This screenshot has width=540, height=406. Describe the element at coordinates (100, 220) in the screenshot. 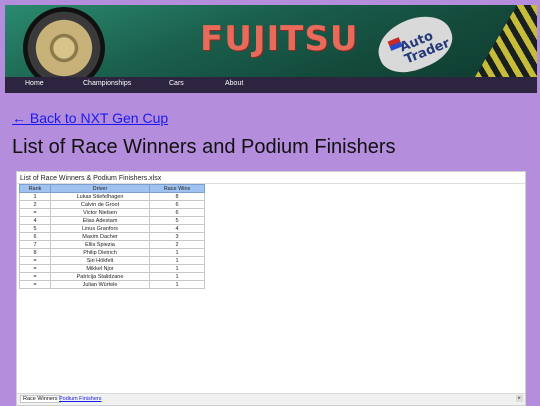

I see `cell-driver: Elias Adestam` at that location.